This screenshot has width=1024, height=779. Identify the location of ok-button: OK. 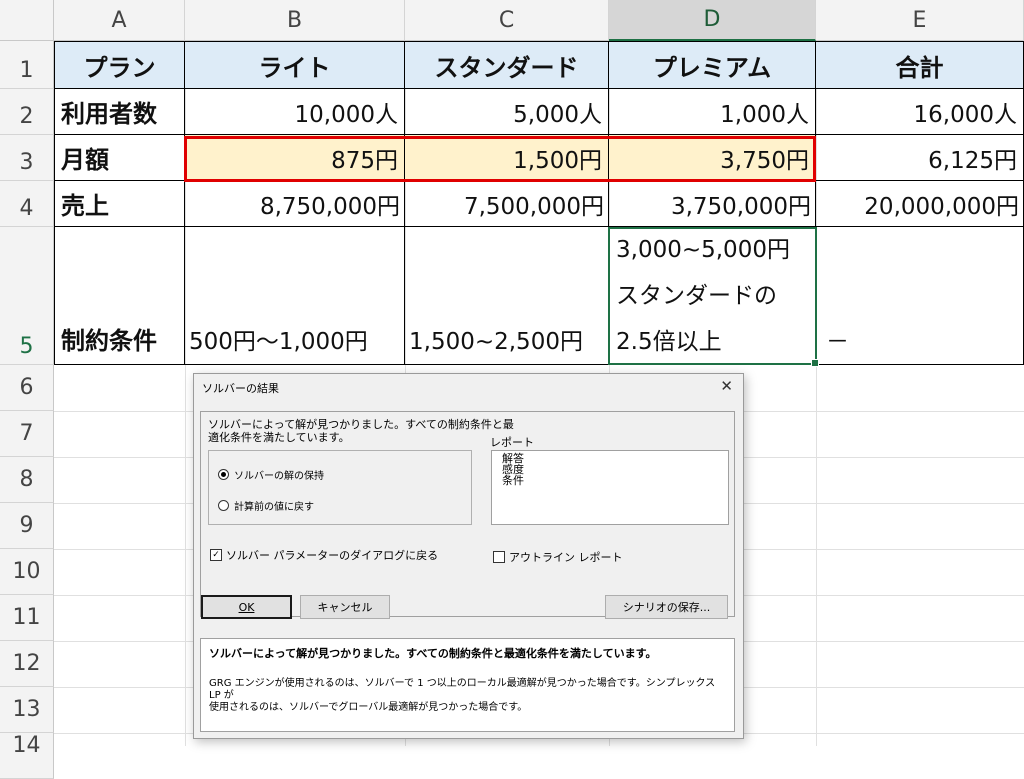
(246, 607).